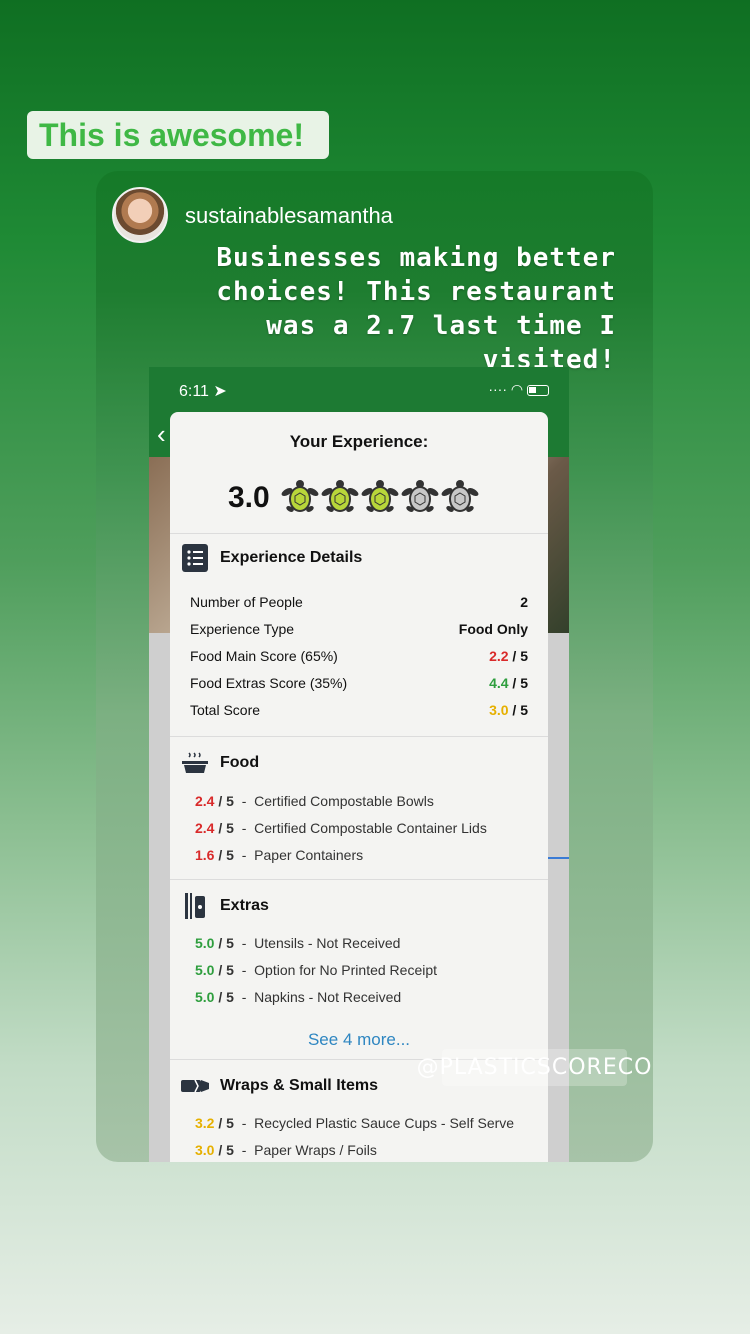 Image resolution: width=750 pixels, height=1334 pixels. Describe the element at coordinates (161, 434) in the screenshot. I see `back-icon: ‹` at that location.